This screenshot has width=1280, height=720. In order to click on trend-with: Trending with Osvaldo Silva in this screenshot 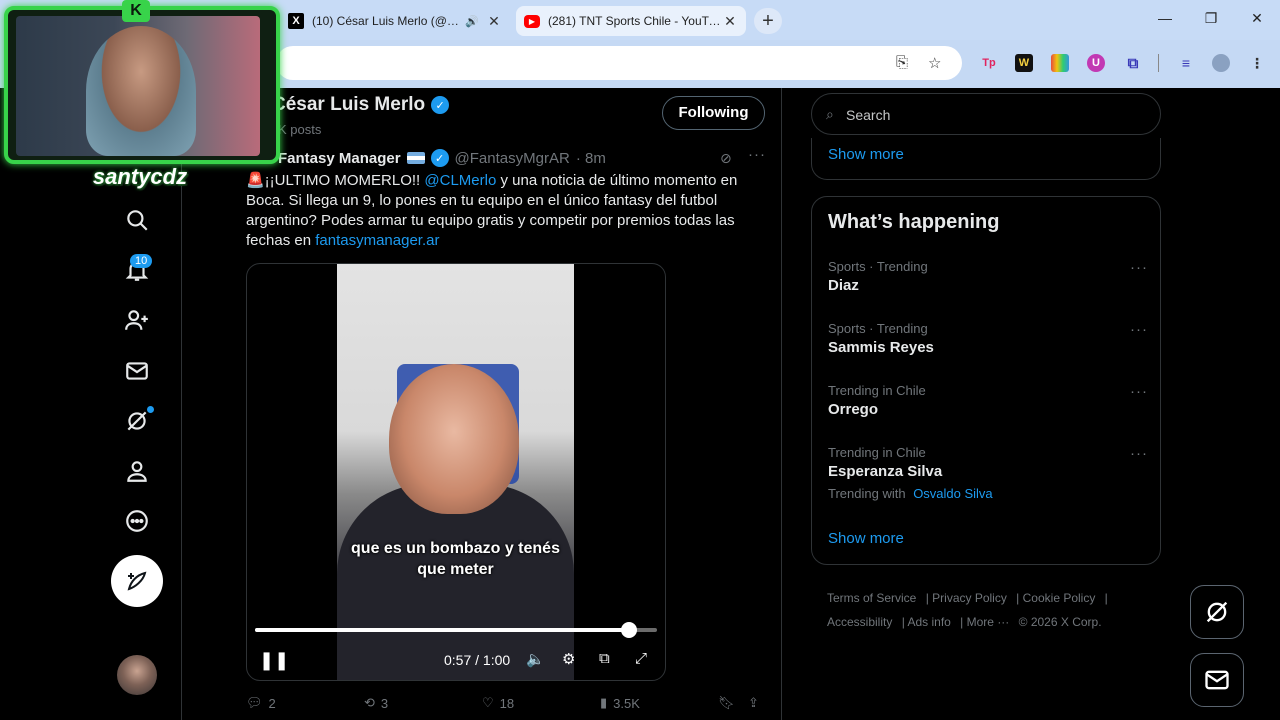, I will do `click(988, 493)`.